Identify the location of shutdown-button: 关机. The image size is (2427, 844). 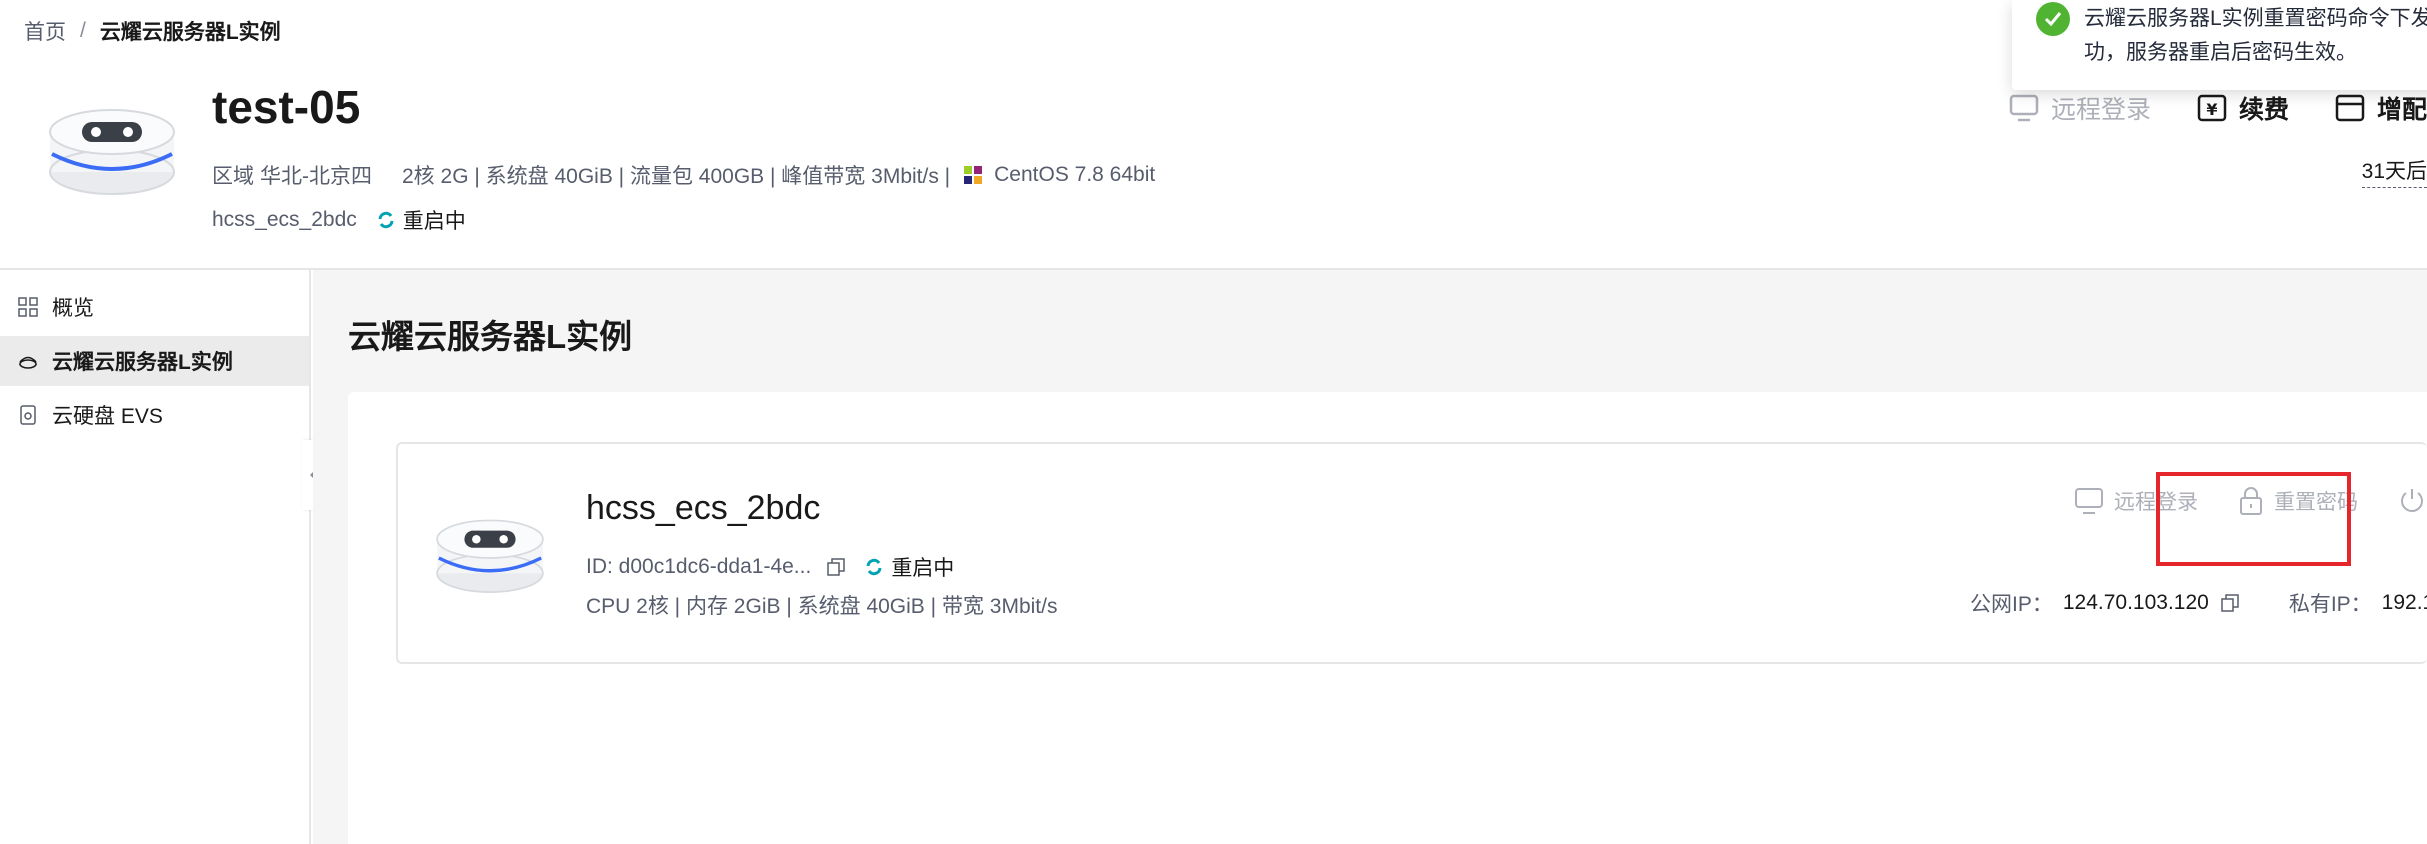
(2412, 501).